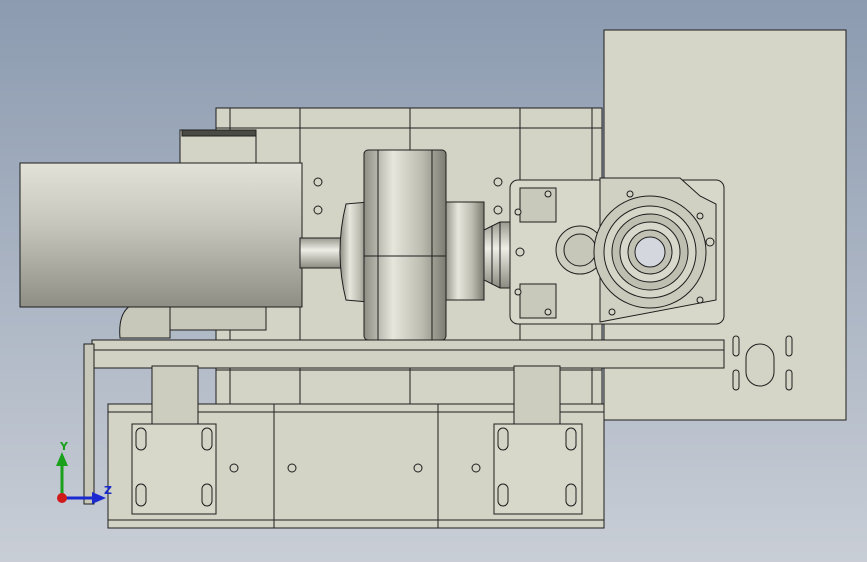  Describe the element at coordinates (650, 252) in the screenshot. I see `output-shaft-bore` at that location.